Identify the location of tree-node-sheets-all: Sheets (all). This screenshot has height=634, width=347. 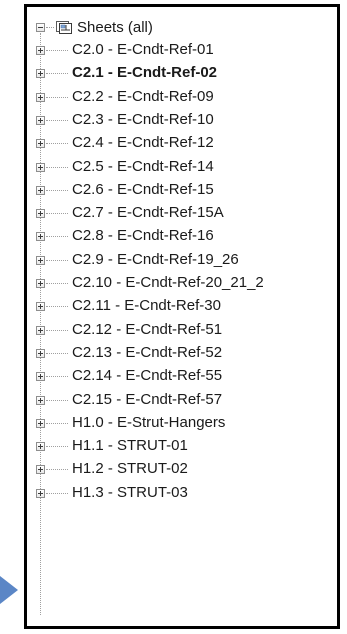
(182, 28).